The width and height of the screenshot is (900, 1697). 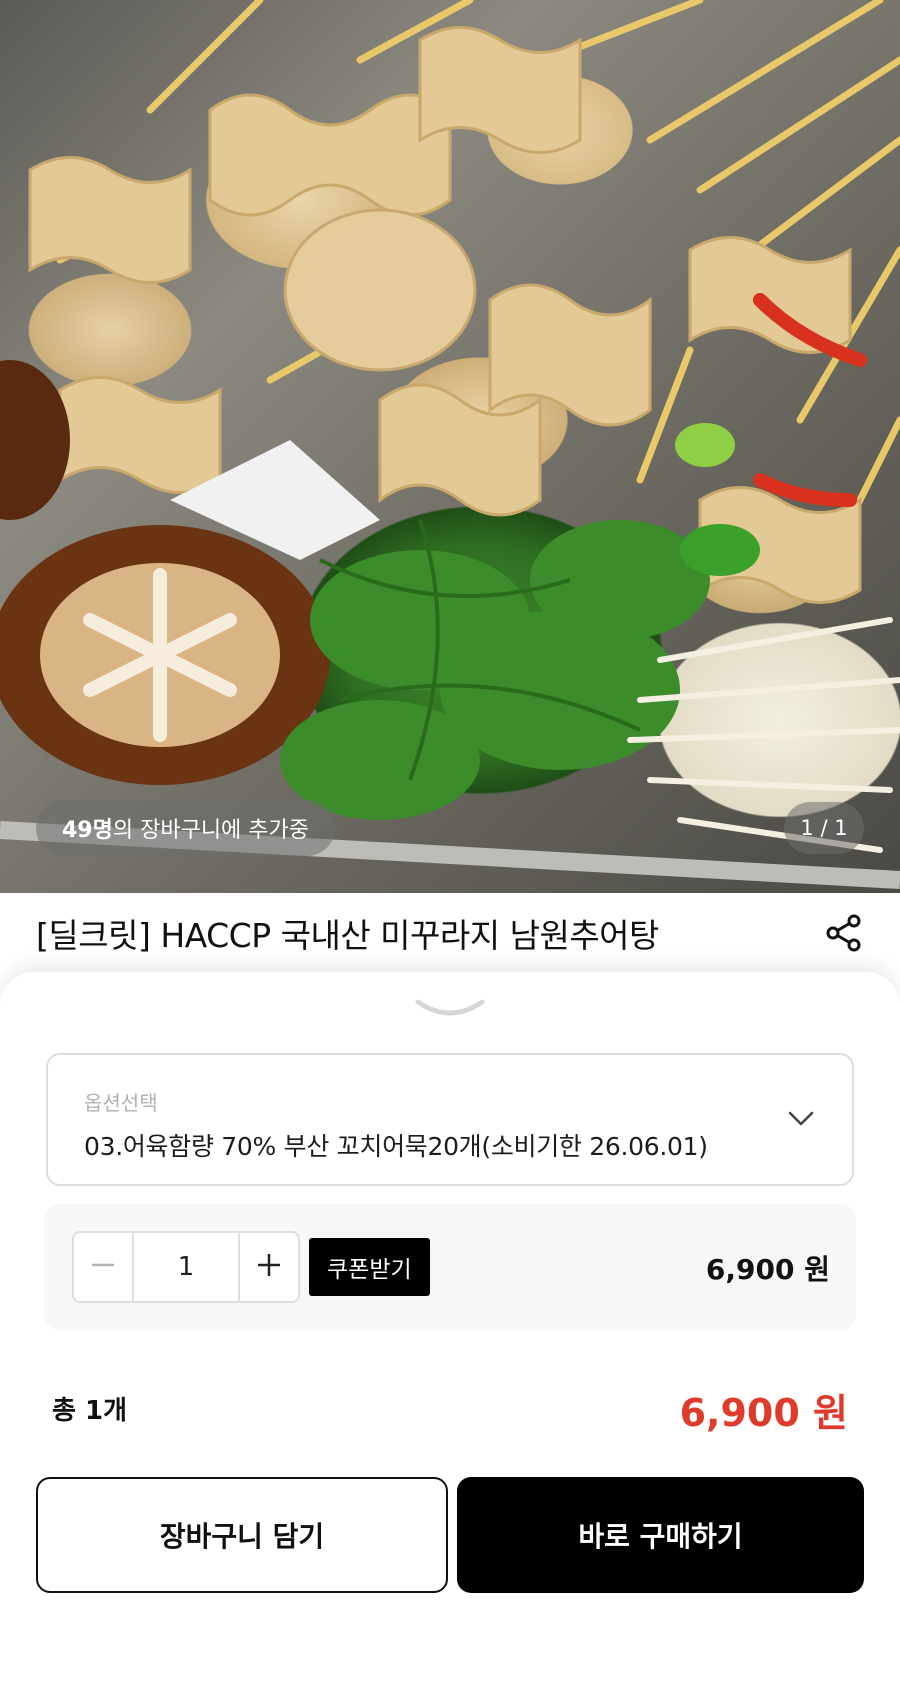 I want to click on product-title: [딜크릿] HACCP 국내산 미꾸라지 남원추어탕, so click(x=347, y=935).